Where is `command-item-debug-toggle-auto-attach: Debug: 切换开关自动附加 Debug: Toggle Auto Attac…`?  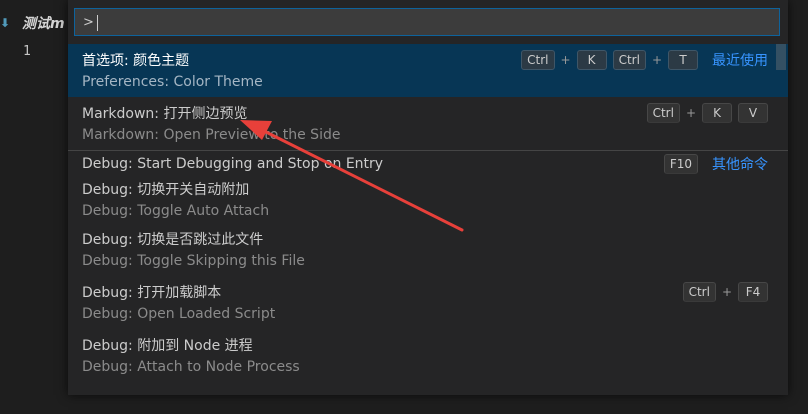
command-item-debug-toggle-auto-attach: Debug: 切换开关自动附加 Debug: Toggle Auto Attac… is located at coordinates (428, 199).